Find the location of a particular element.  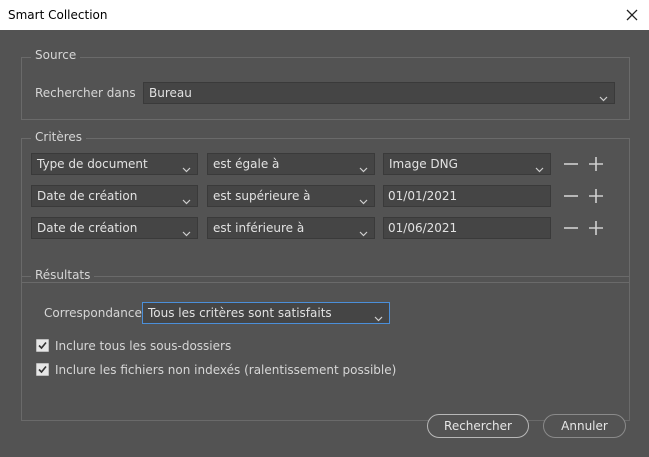

search-button: Rechercher is located at coordinates (478, 426).